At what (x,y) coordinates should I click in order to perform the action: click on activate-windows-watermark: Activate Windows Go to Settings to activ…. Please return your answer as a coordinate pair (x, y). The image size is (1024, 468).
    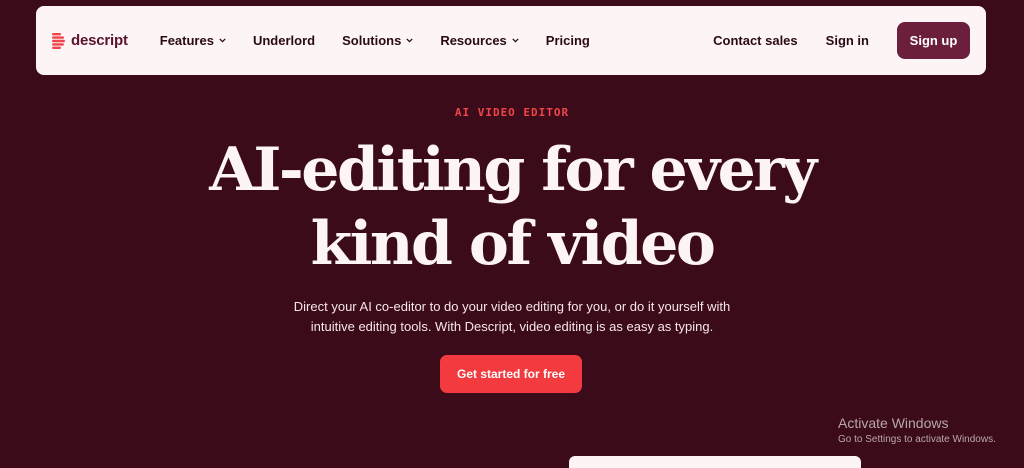
    Looking at the image, I should click on (917, 430).